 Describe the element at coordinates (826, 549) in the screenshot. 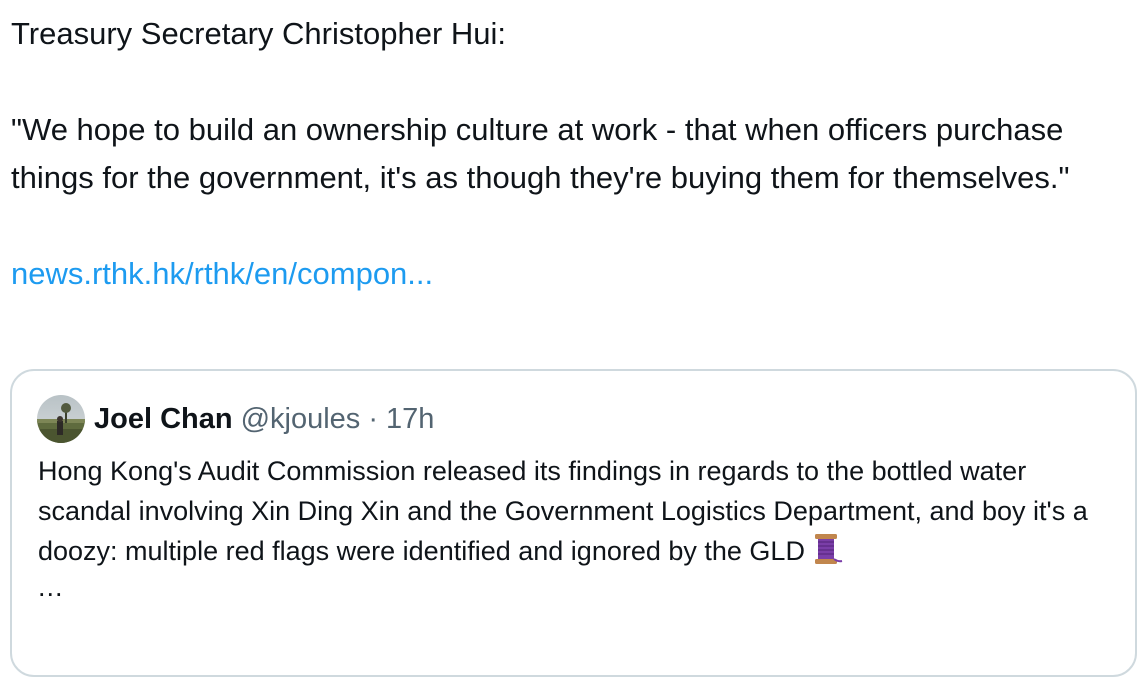

I see `thread-spool-icon` at that location.